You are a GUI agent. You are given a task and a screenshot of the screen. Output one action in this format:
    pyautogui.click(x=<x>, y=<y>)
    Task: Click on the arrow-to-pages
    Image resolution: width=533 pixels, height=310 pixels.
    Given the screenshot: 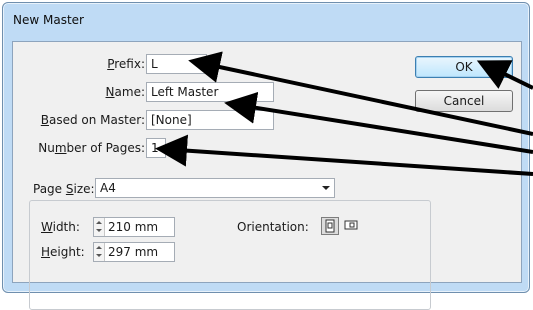 What is the action you would take?
    pyautogui.click(x=344, y=155)
    